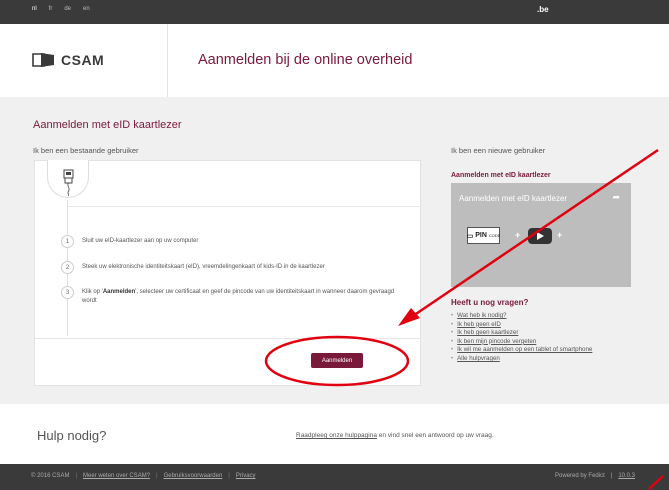 The height and width of the screenshot is (490, 669). I want to click on footer-link-about: Meer weten over CSAM?, so click(116, 476).